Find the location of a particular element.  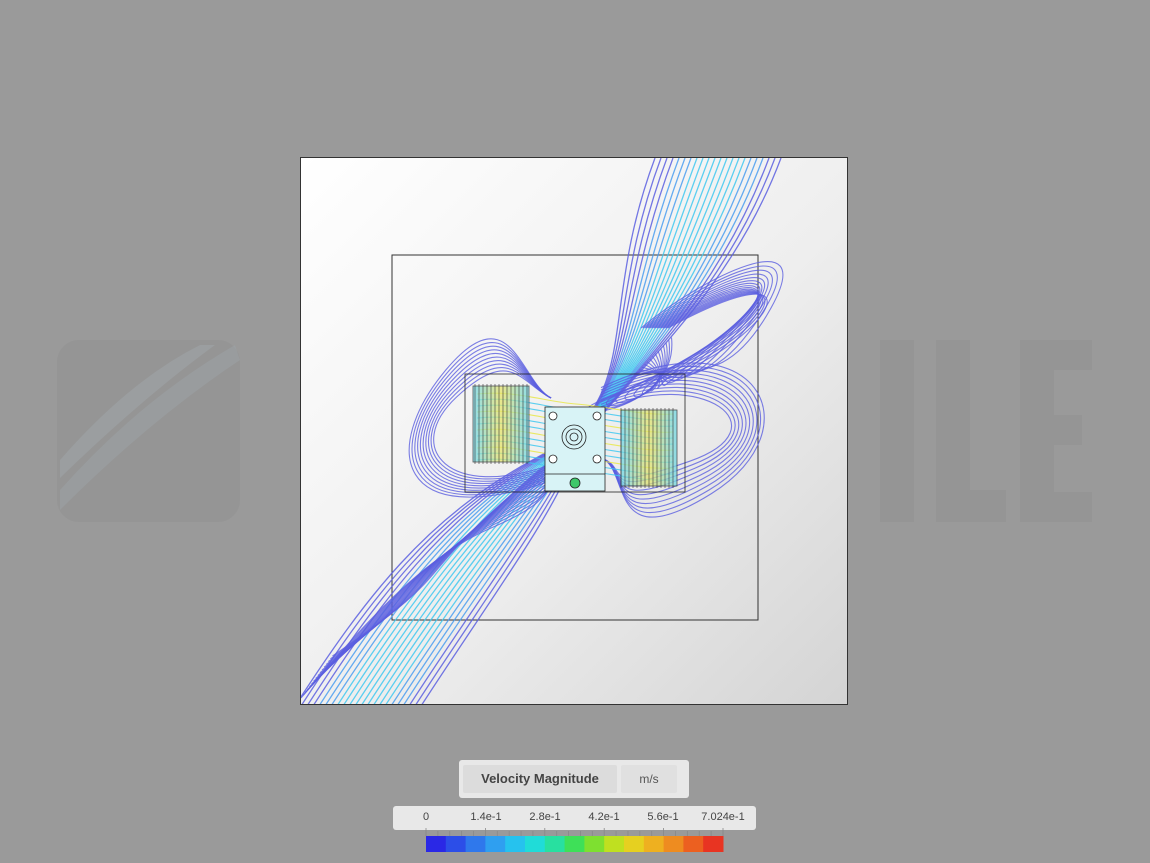

legend-tick-label: 2.8e-1 is located at coordinates (545, 817).